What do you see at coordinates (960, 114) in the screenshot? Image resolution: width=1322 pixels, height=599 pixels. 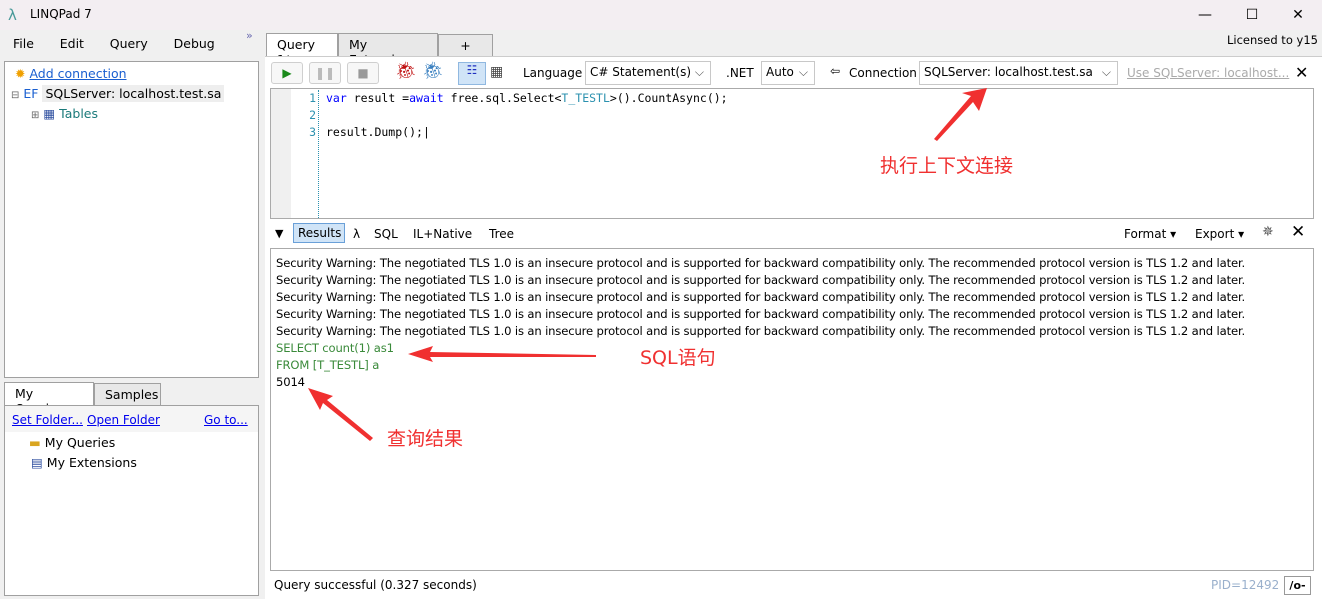 I see `arrow-connection` at bounding box center [960, 114].